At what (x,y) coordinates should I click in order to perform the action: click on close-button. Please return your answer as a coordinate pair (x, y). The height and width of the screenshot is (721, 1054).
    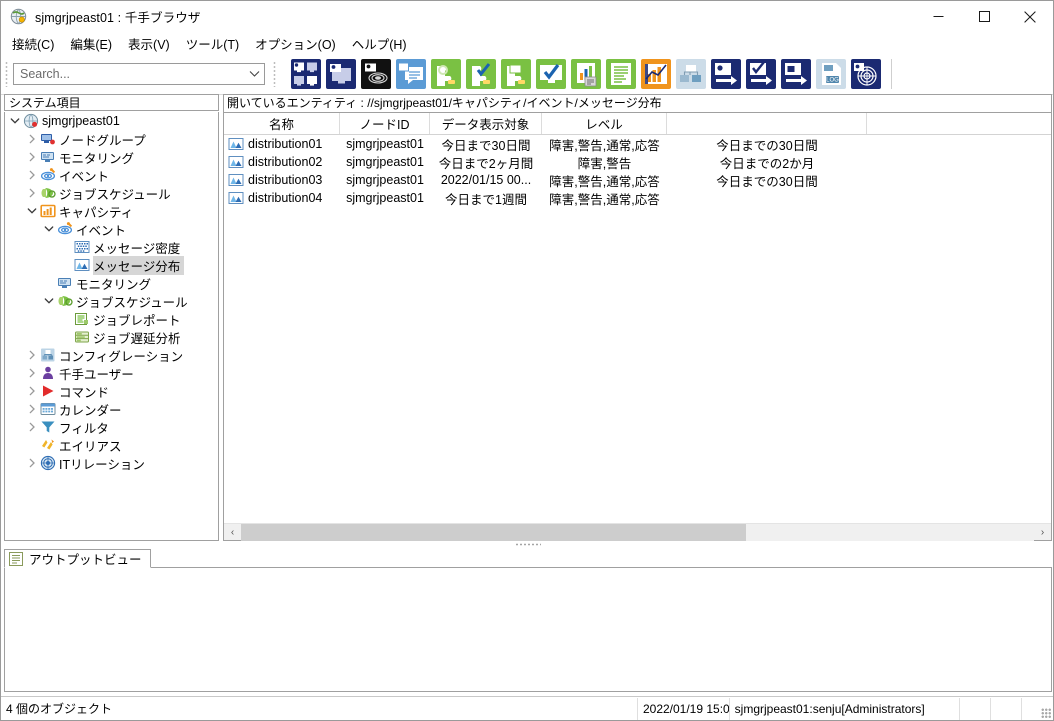
    Looking at the image, I should click on (1030, 16).